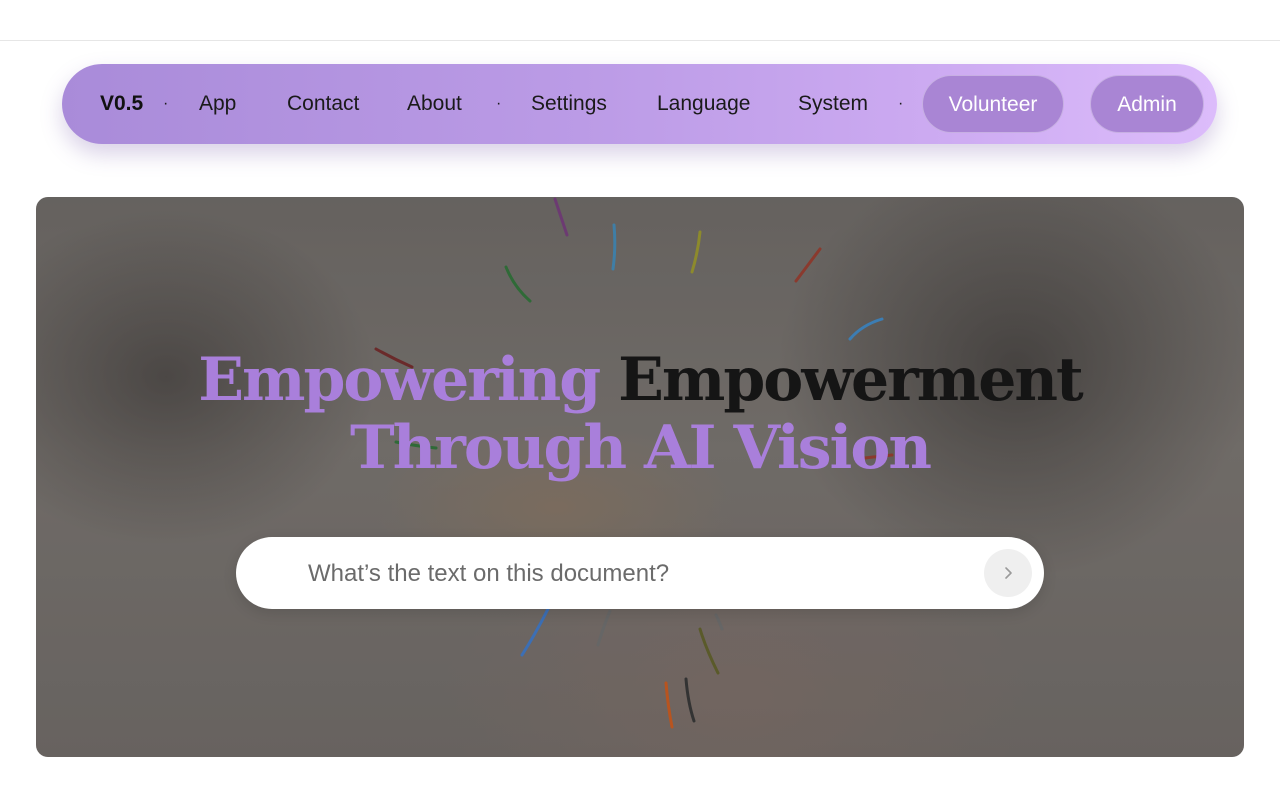 The width and height of the screenshot is (1280, 800). Describe the element at coordinates (1147, 104) in the screenshot. I see `admin-button: Admin` at that location.